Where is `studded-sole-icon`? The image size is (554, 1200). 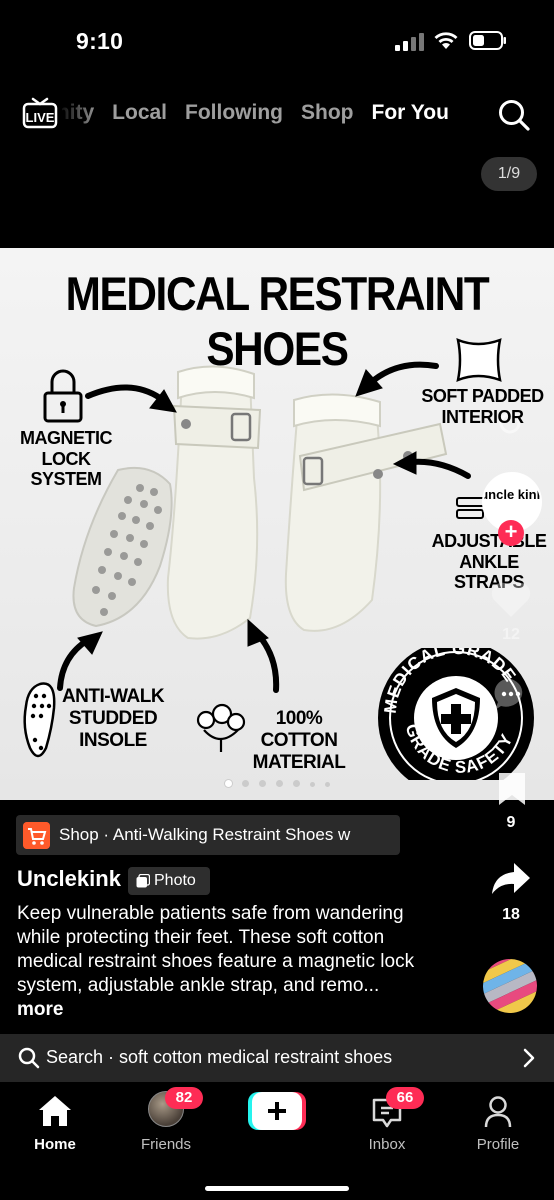 studded-sole-icon is located at coordinates (39, 720).